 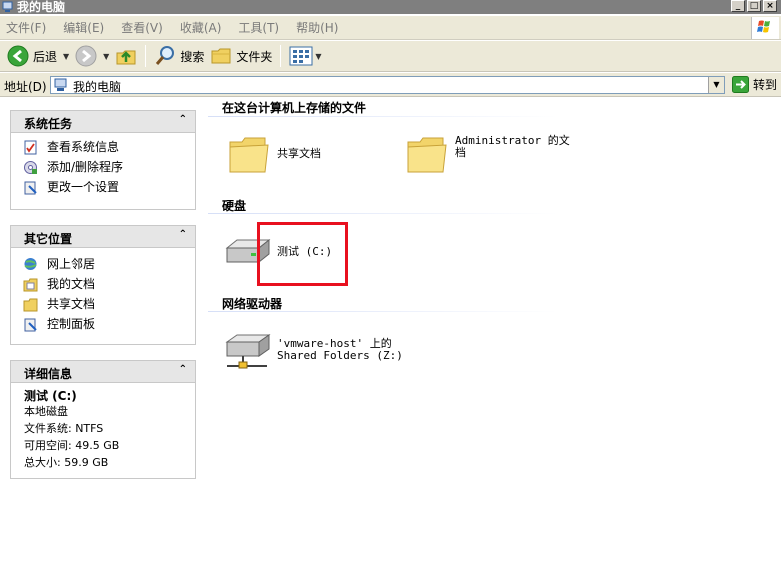 I want to click on network-drive-name: Shared Folders (Z:), so click(x=340, y=355).